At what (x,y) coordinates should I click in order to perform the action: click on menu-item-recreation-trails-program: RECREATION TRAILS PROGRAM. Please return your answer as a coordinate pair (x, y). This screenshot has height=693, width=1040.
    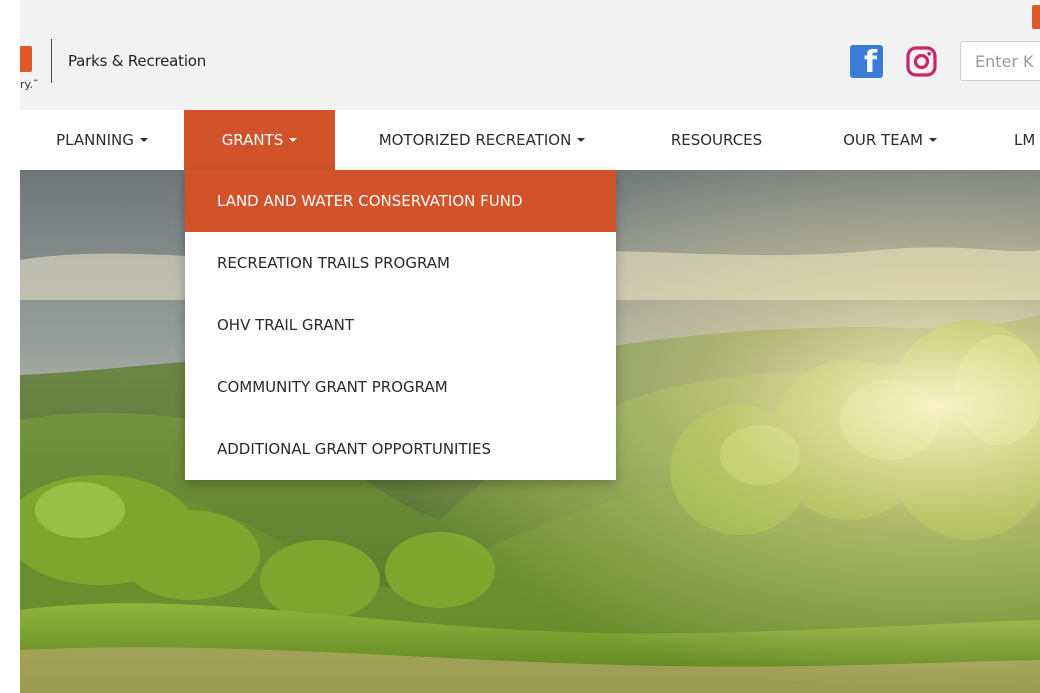
    Looking at the image, I should click on (400, 263).